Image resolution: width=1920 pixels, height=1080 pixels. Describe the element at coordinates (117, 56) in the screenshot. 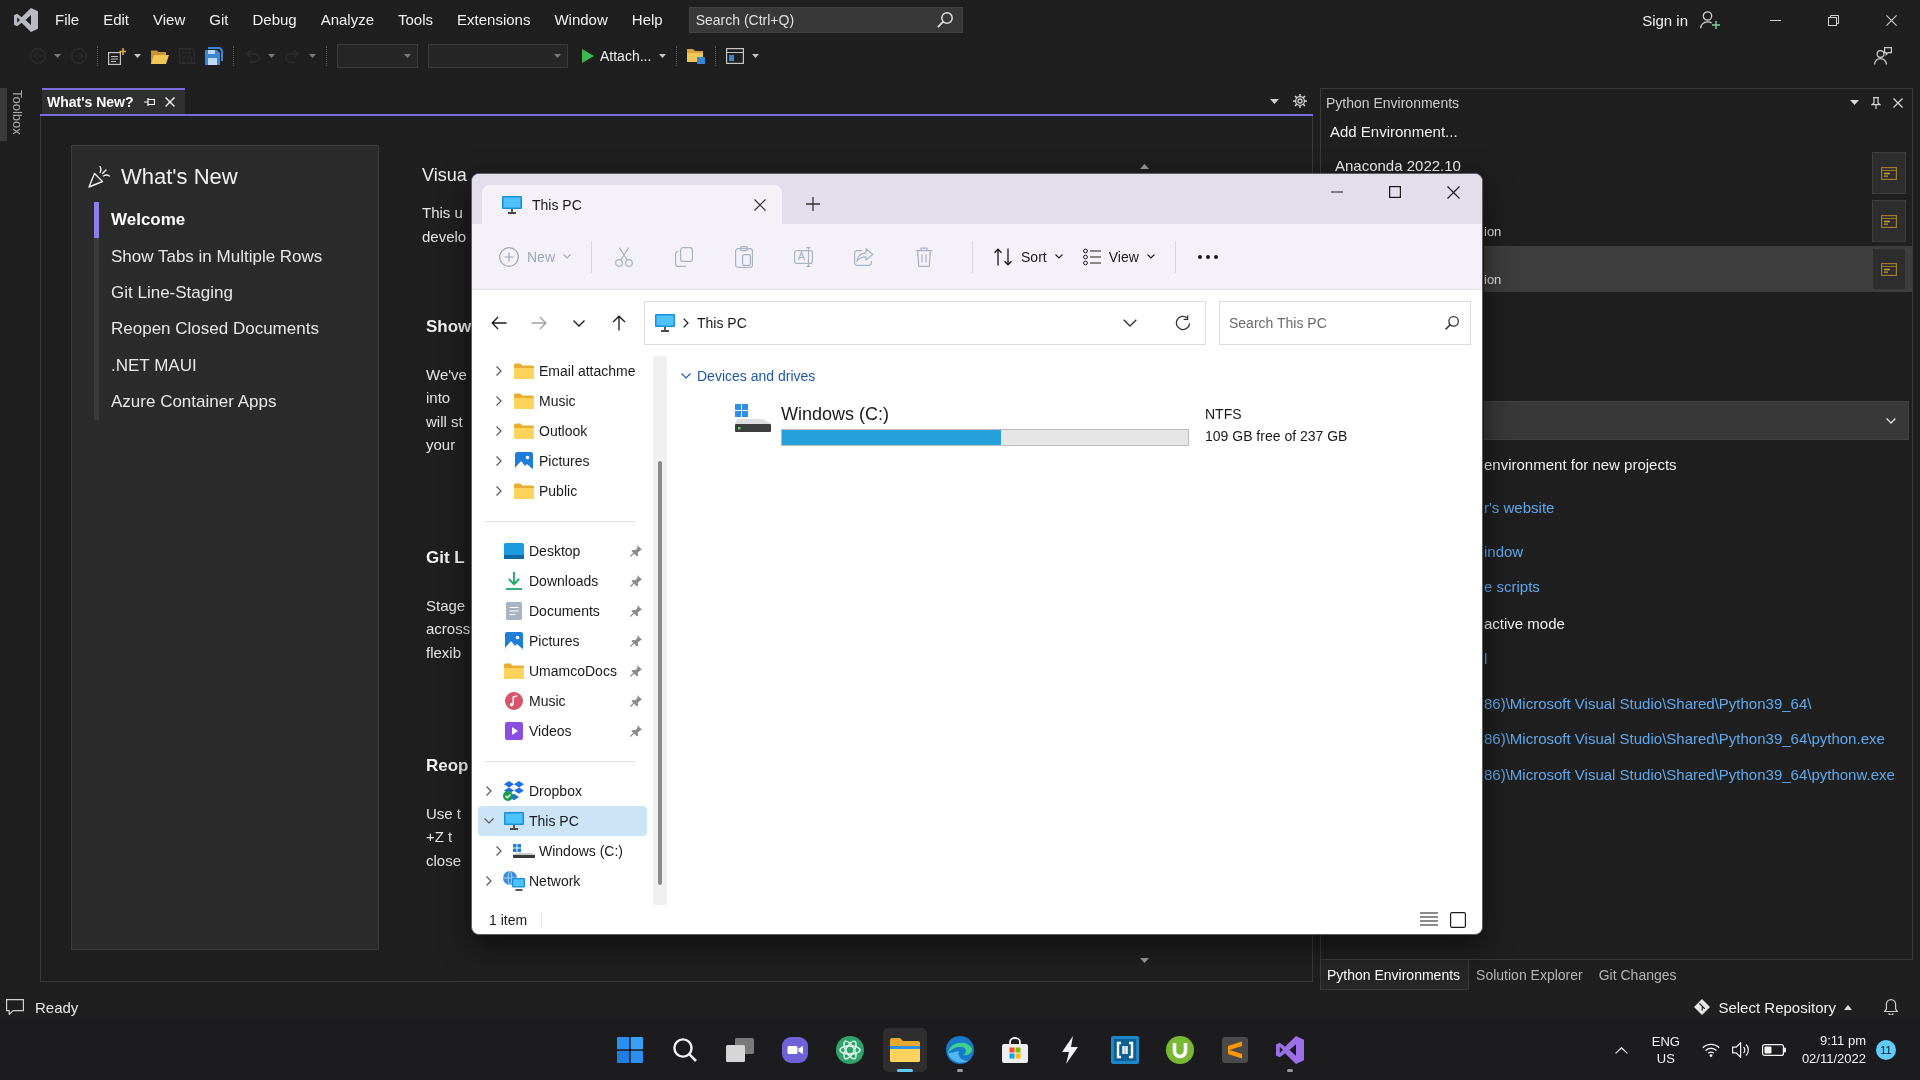

I see `new-item-icon` at that location.